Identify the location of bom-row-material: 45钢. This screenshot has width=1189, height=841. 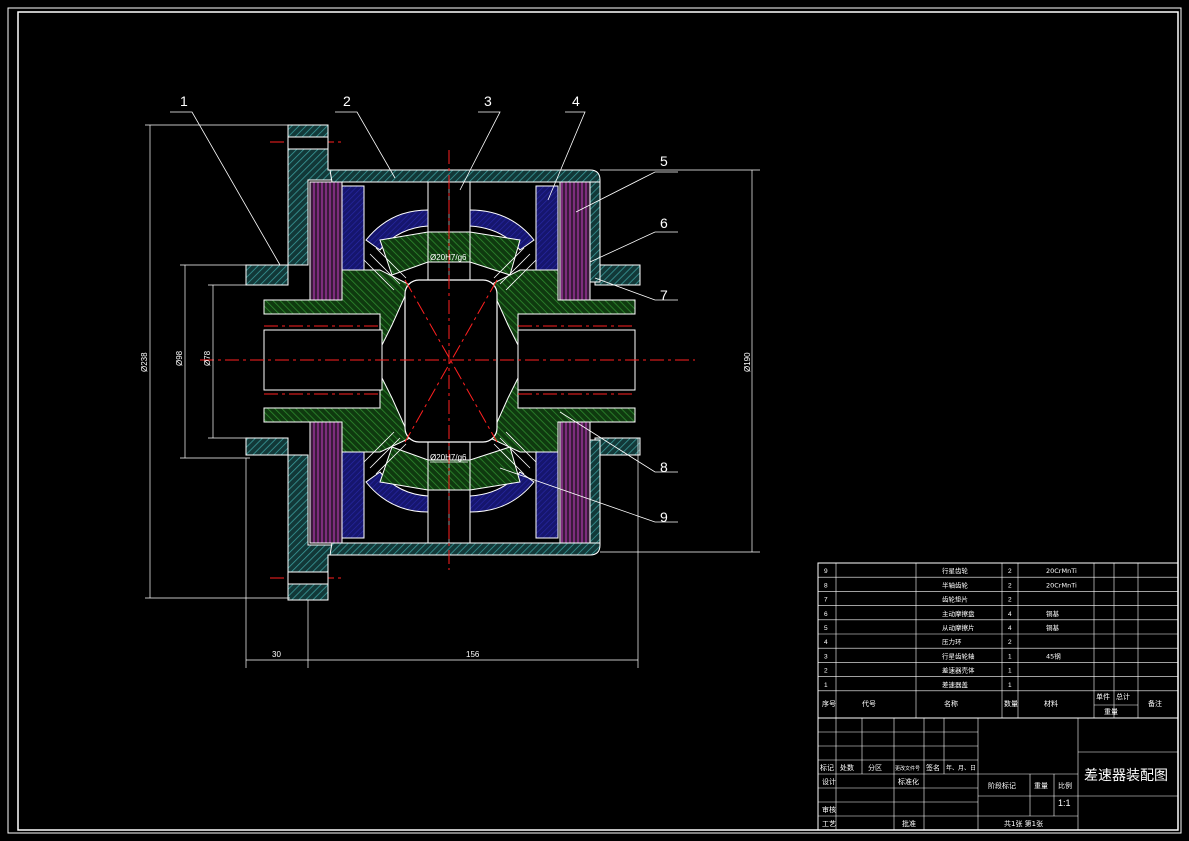
(1053, 656).